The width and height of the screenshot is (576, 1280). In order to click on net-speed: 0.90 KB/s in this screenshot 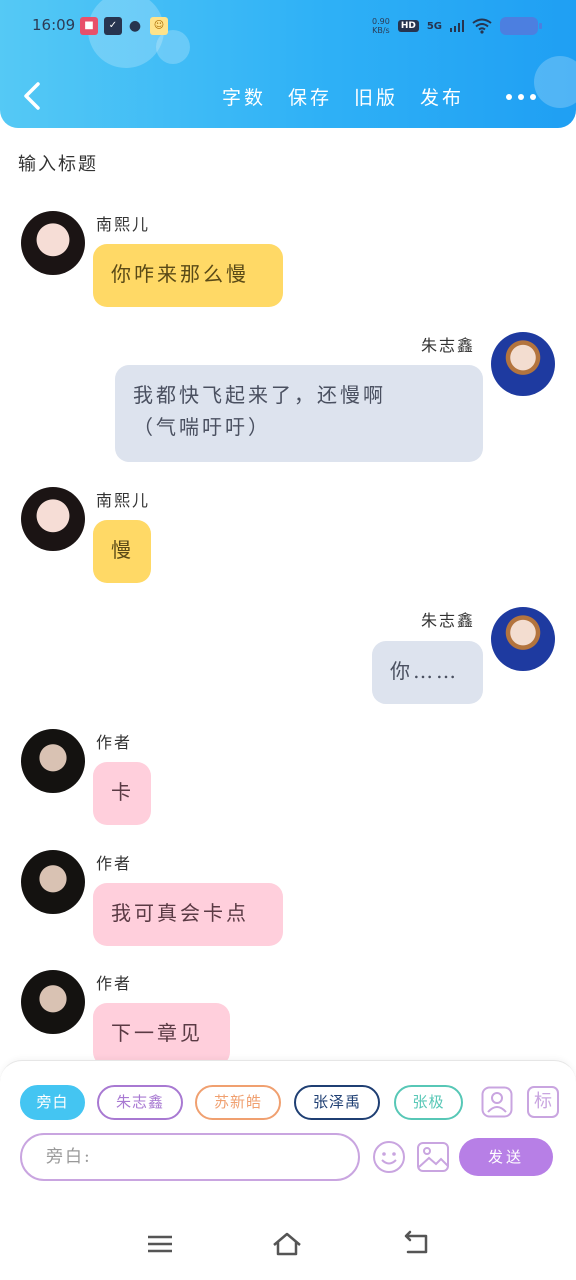, I will do `click(381, 26)`.